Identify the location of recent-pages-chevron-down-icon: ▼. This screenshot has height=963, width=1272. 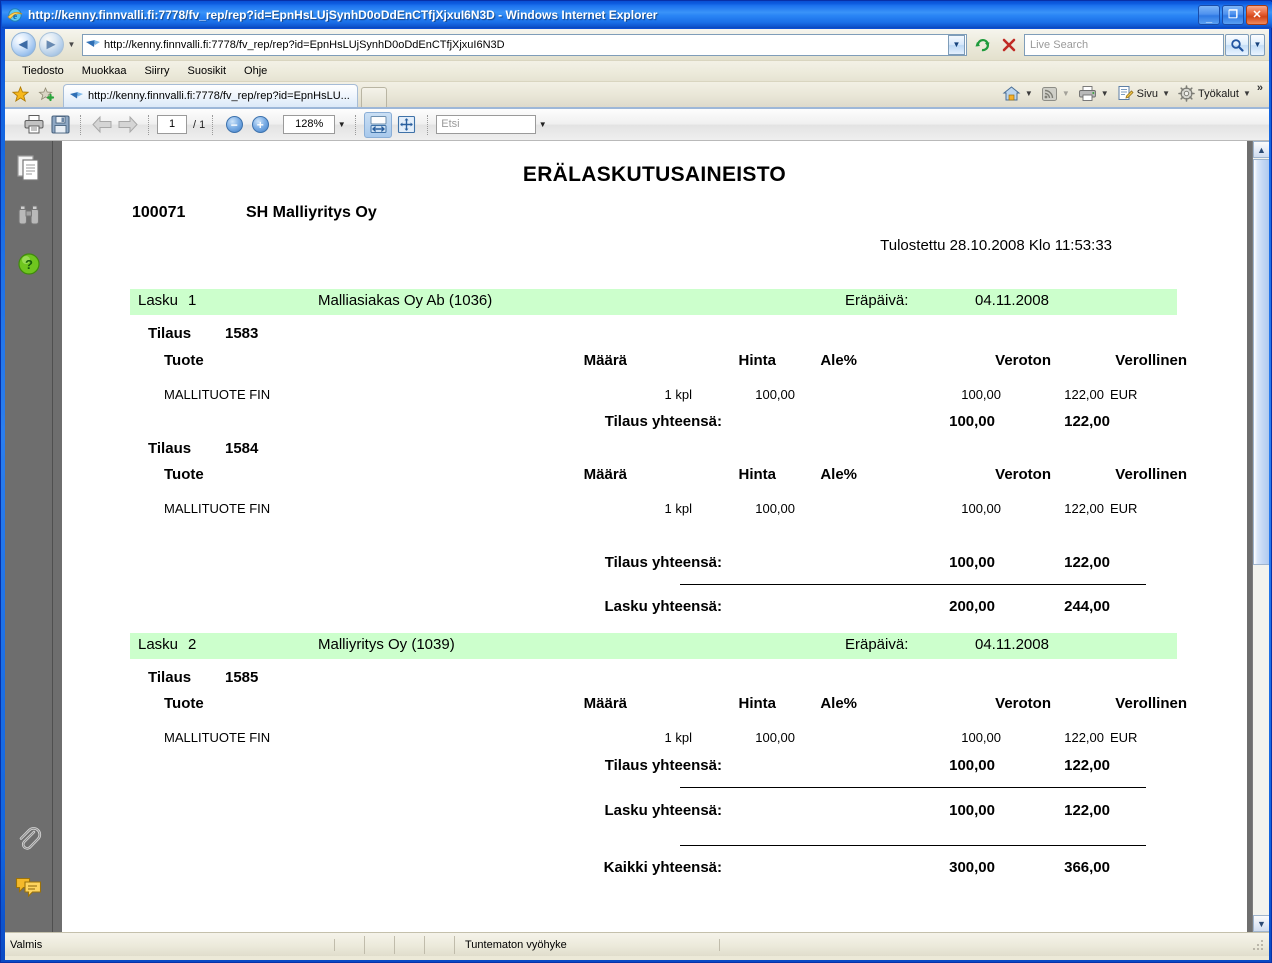
(71, 45).